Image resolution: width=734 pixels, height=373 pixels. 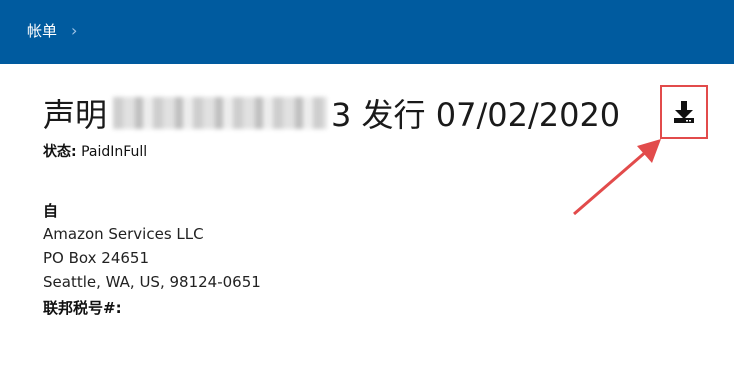 What do you see at coordinates (60, 152) in the screenshot?
I see `status-label: 状态:` at bounding box center [60, 152].